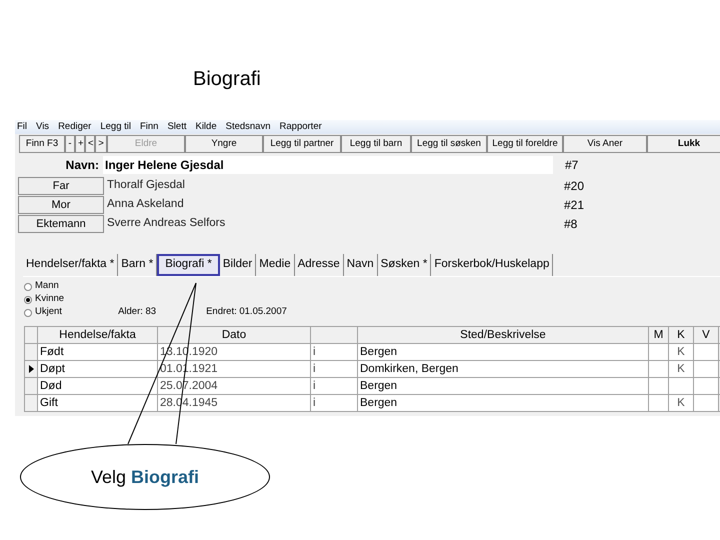  What do you see at coordinates (328, 165) in the screenshot?
I see `name-field: Inger Helene Gjesdal` at bounding box center [328, 165].